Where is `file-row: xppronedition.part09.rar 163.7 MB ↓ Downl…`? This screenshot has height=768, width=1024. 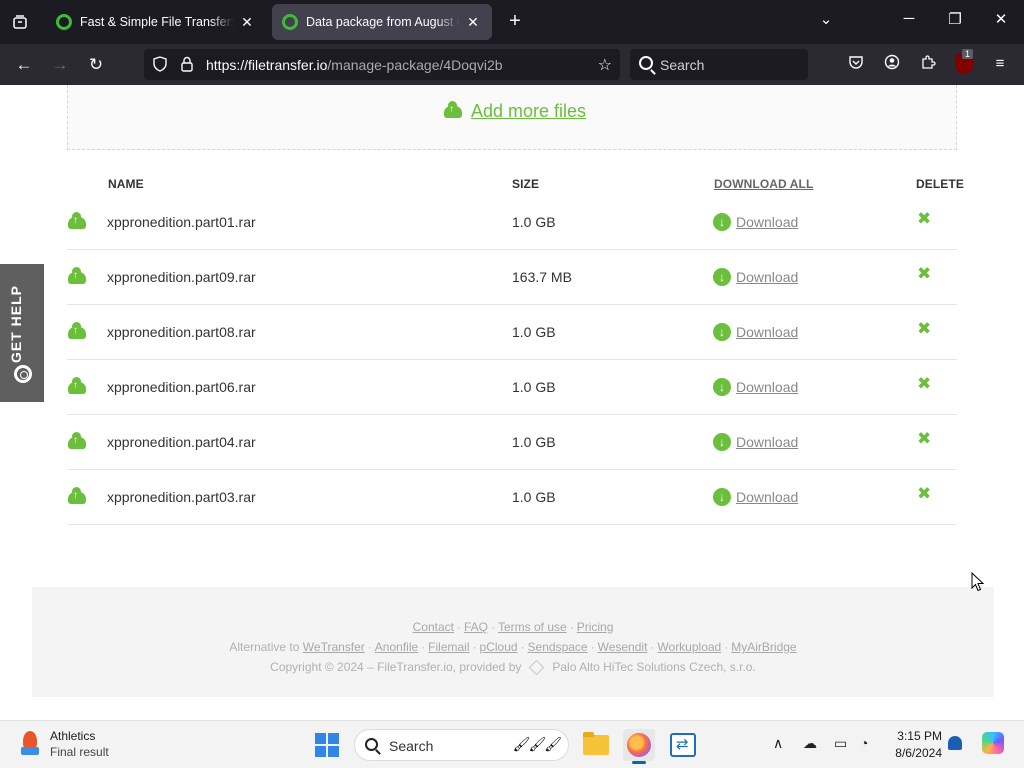
file-row: xppronedition.part09.rar 163.7 MB ↓ Downl… is located at coordinates (512, 277).